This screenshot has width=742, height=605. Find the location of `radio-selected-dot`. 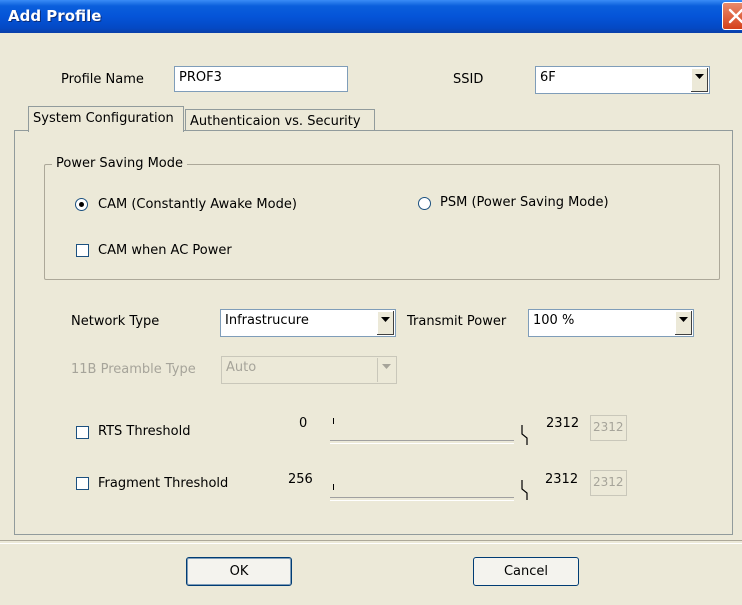

radio-selected-dot is located at coordinates (81, 204).